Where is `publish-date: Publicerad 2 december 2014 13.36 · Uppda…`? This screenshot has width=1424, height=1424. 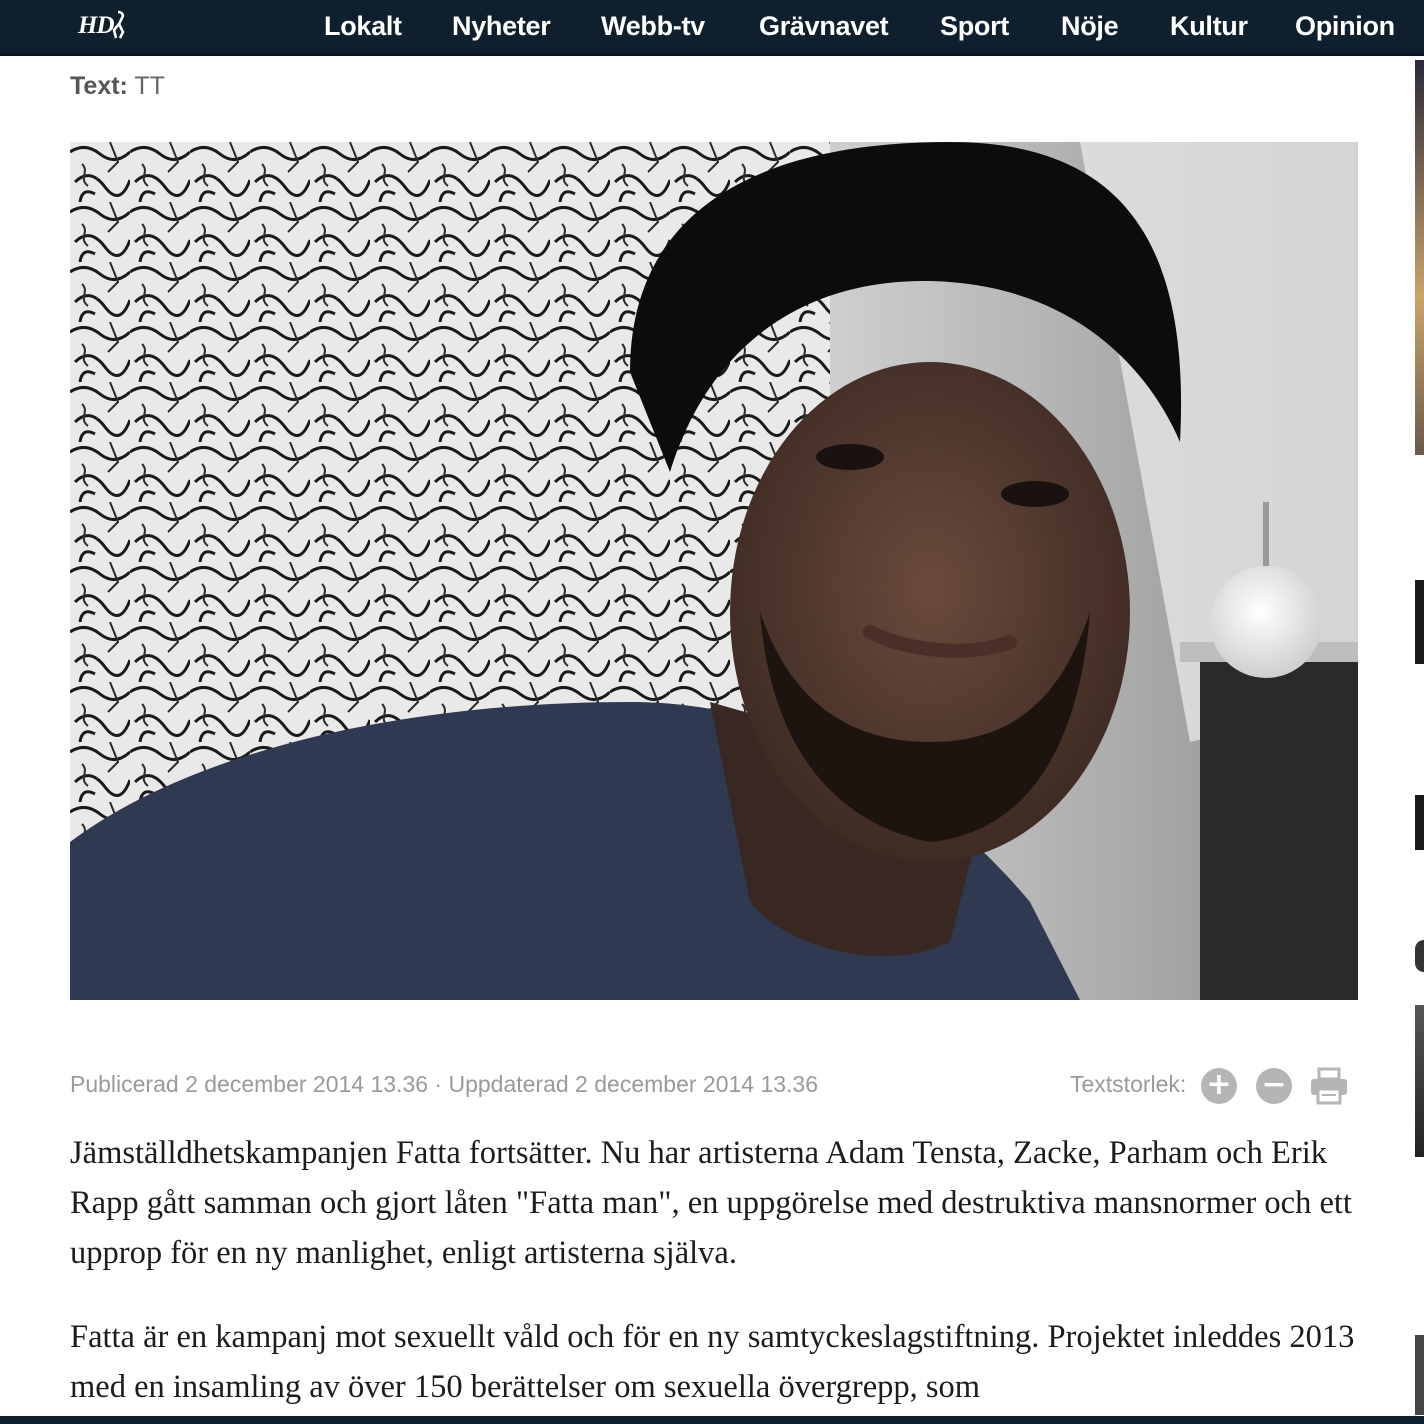
publish-date: Publicerad 2 december 2014 13.36 · Uppda… is located at coordinates (444, 1084).